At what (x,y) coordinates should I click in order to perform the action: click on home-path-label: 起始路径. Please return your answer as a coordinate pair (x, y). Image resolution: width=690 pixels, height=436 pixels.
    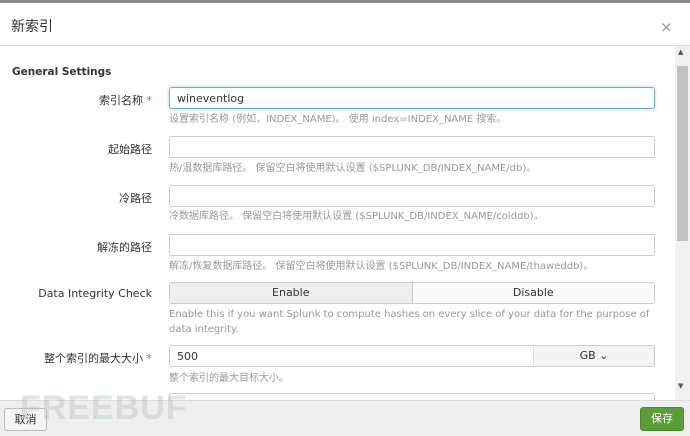
    Looking at the image, I should click on (130, 149).